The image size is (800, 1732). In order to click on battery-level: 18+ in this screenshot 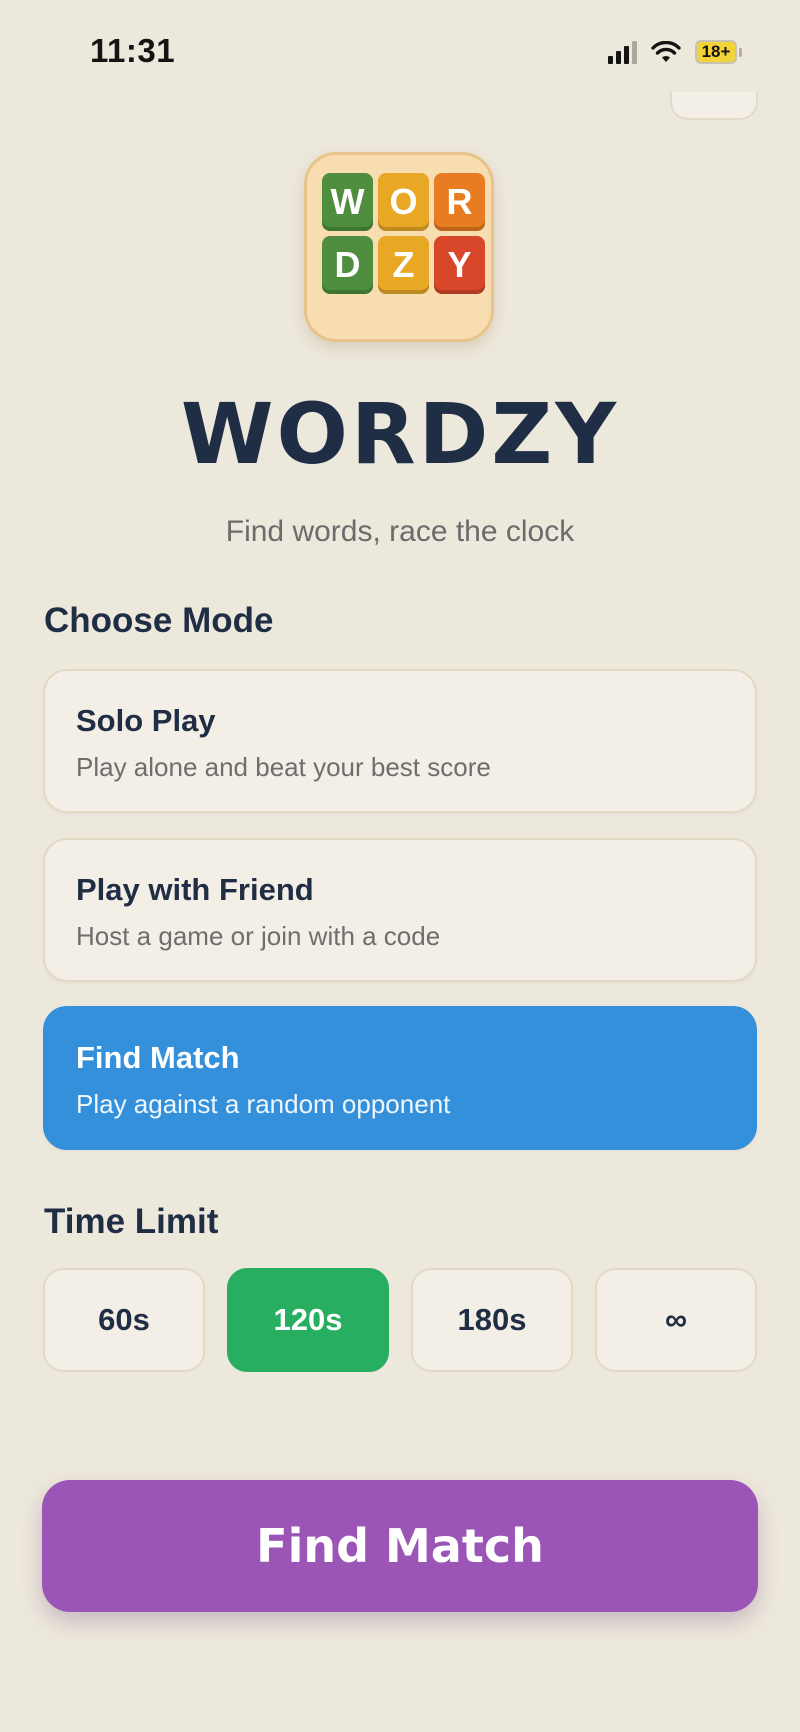, I will do `click(716, 52)`.